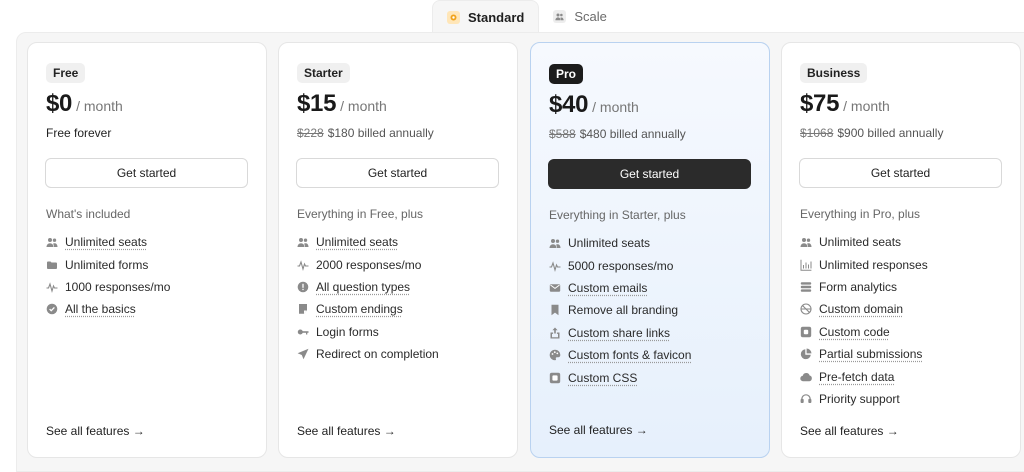  I want to click on included-heading: Everything in Pro, plus, so click(860, 214).